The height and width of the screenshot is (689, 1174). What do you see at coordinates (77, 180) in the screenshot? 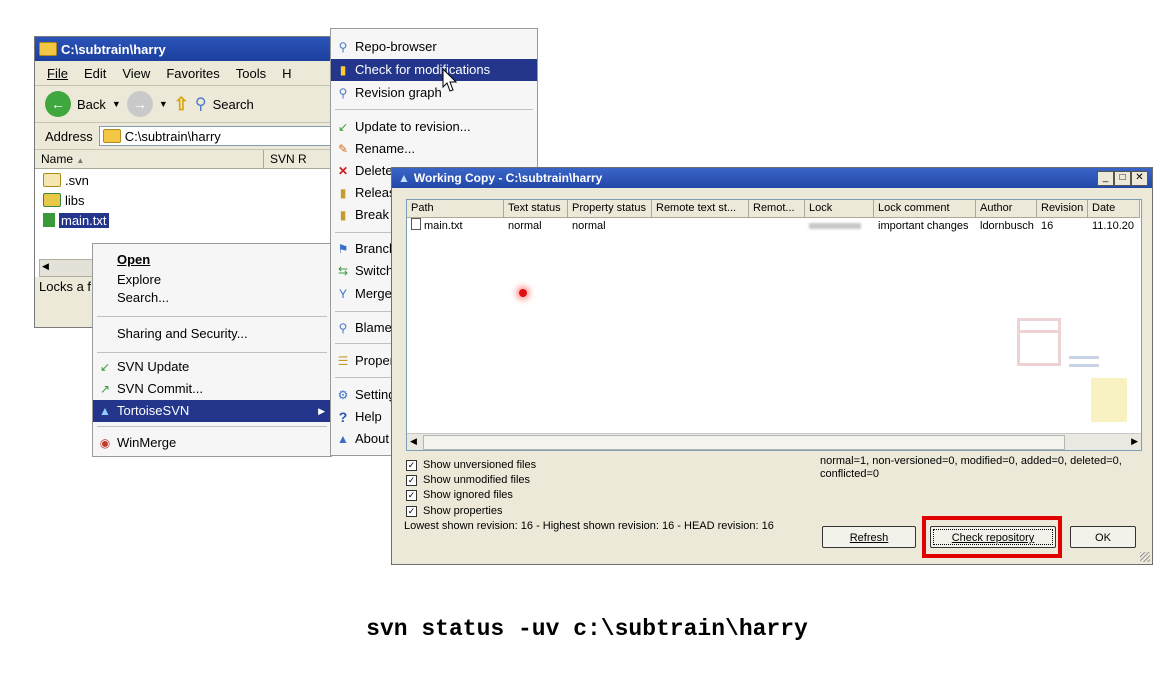
I see `file-name: .svn` at bounding box center [77, 180].